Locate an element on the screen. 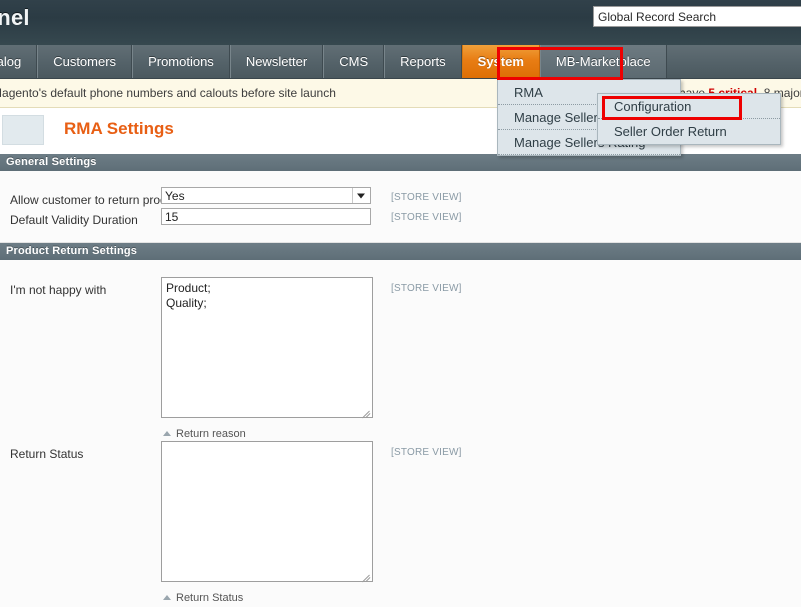 The width and height of the screenshot is (801, 607). allow-customer-to-return-product-select: Yes is located at coordinates (266, 195).